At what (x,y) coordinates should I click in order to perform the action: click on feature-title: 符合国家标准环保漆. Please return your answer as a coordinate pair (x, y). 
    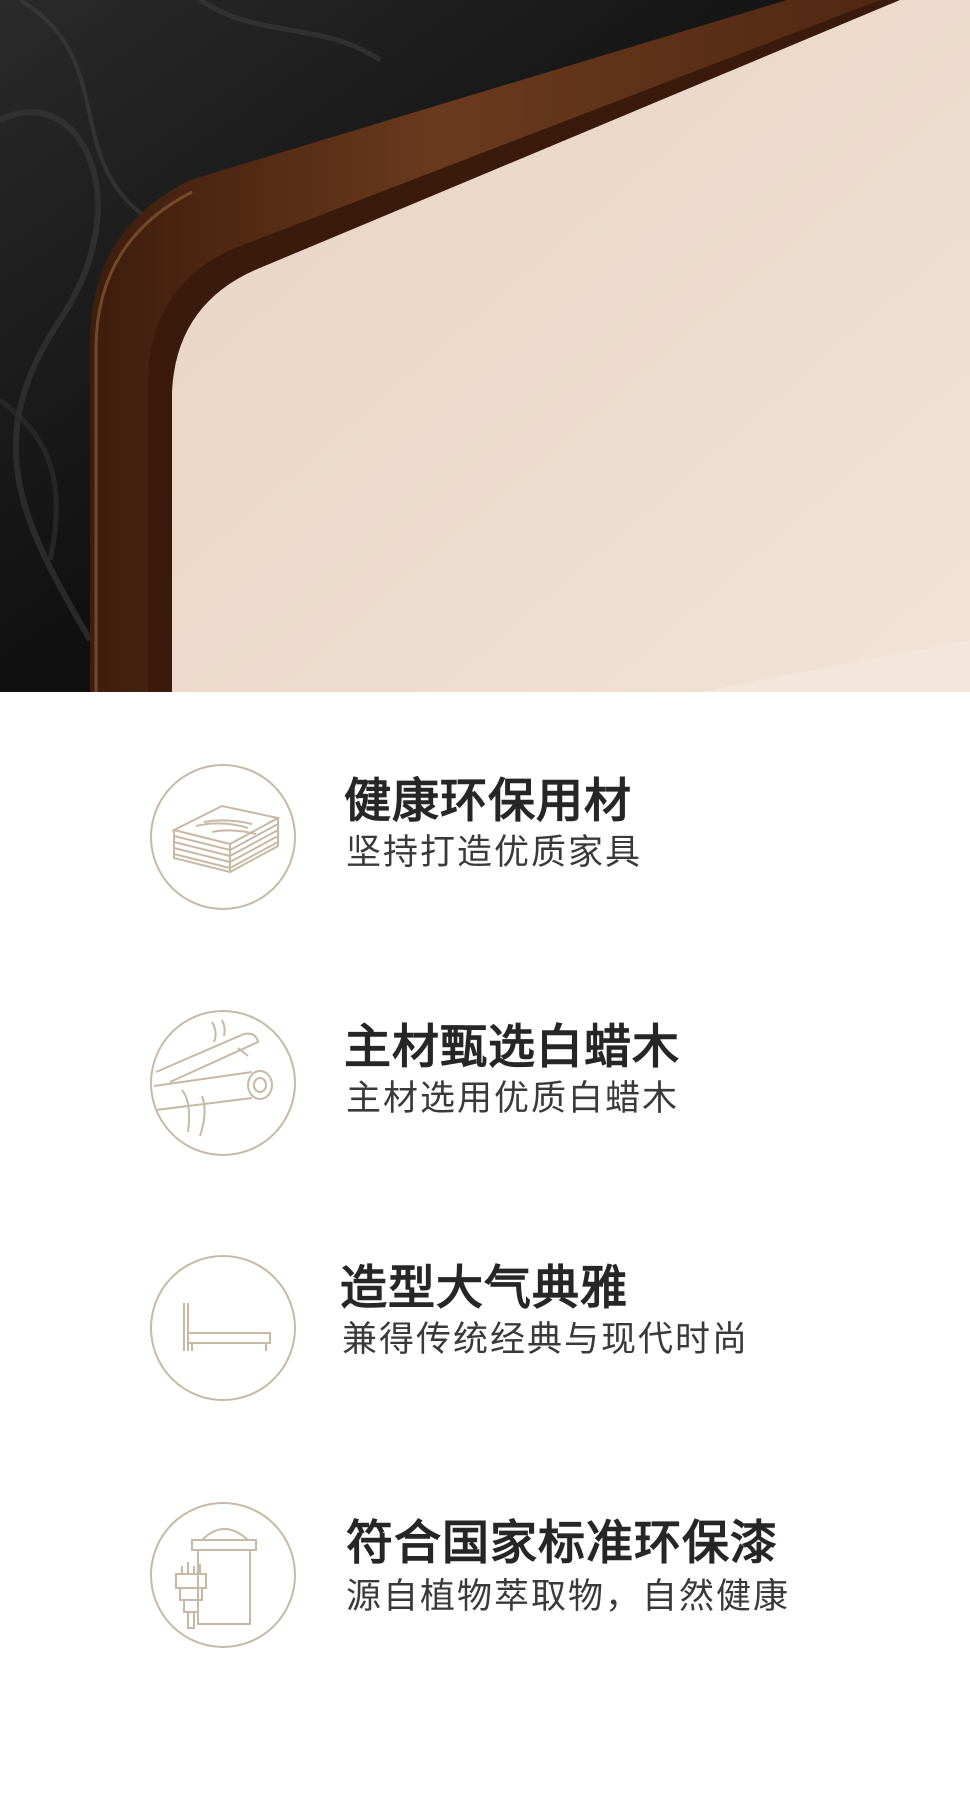
    Looking at the image, I should click on (562, 1543).